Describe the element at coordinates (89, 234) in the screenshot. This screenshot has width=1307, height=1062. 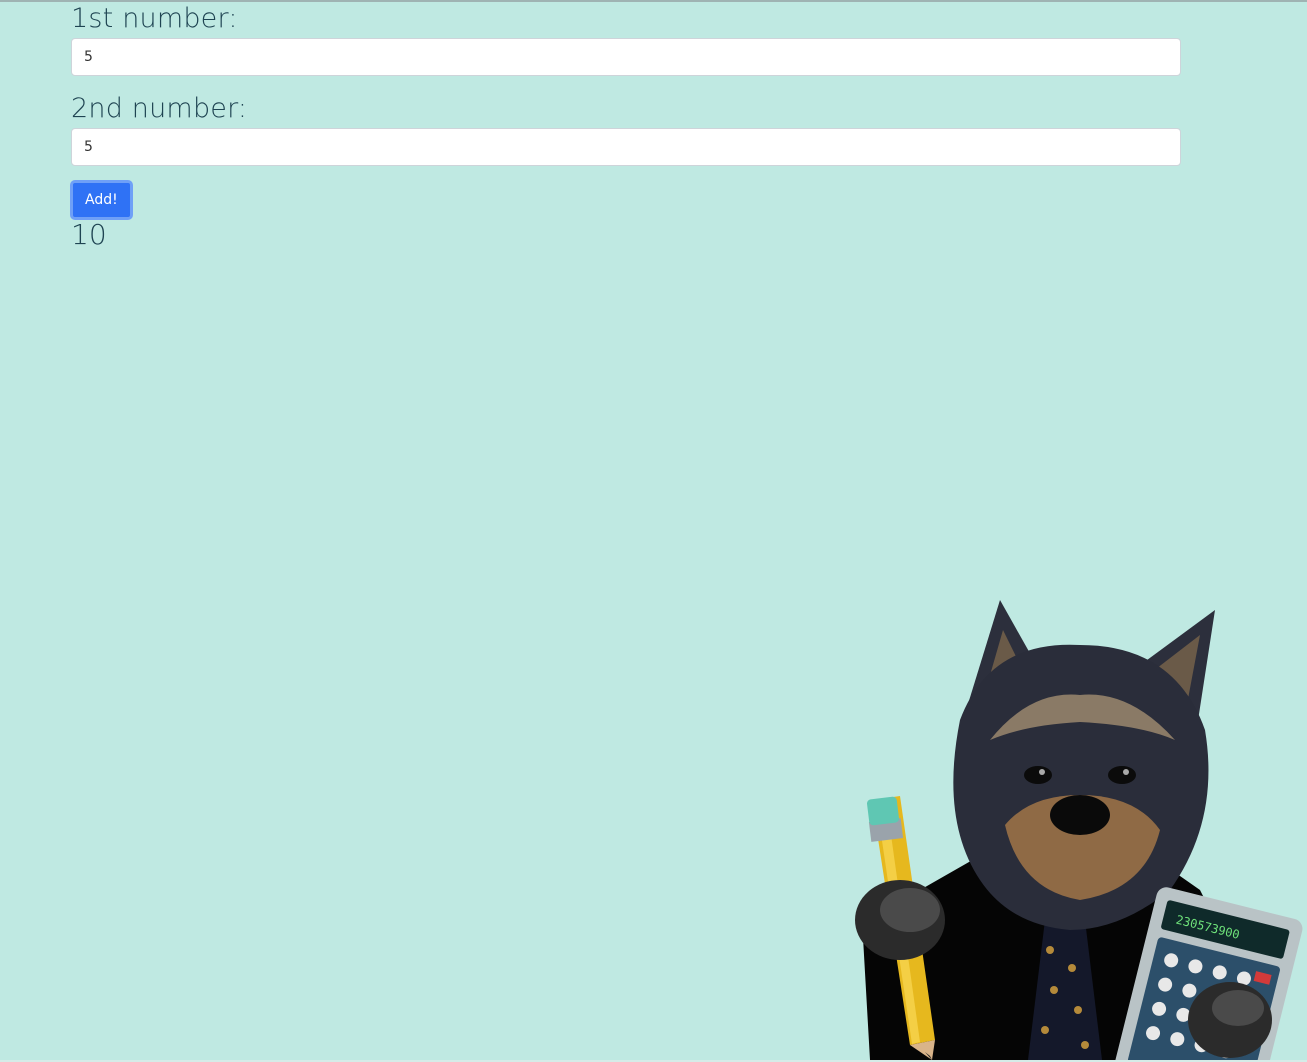
I see `sum-result: 10` at that location.